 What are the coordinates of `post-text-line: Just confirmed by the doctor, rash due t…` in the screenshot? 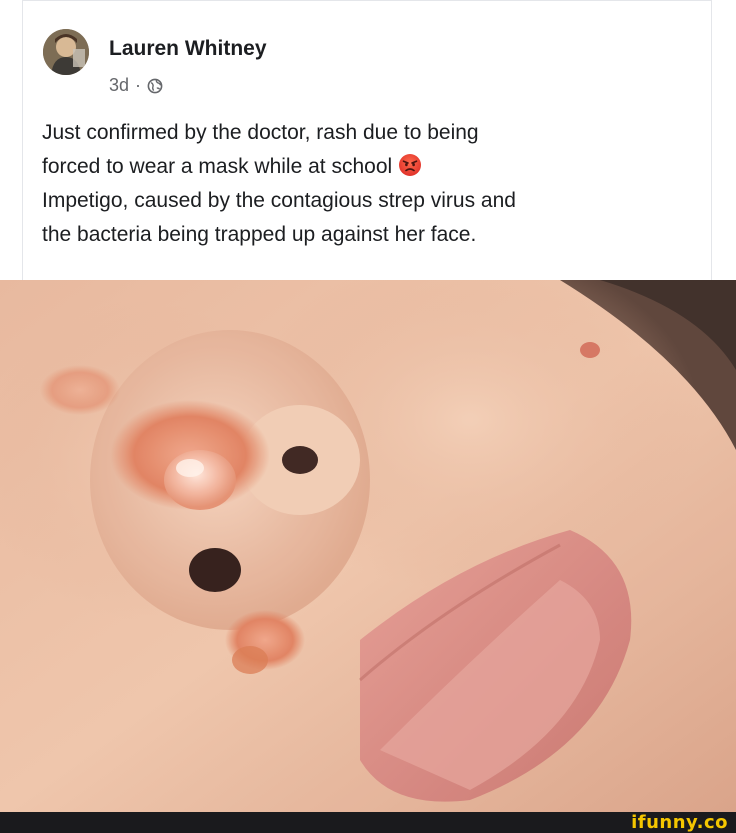 It's located at (260, 132).